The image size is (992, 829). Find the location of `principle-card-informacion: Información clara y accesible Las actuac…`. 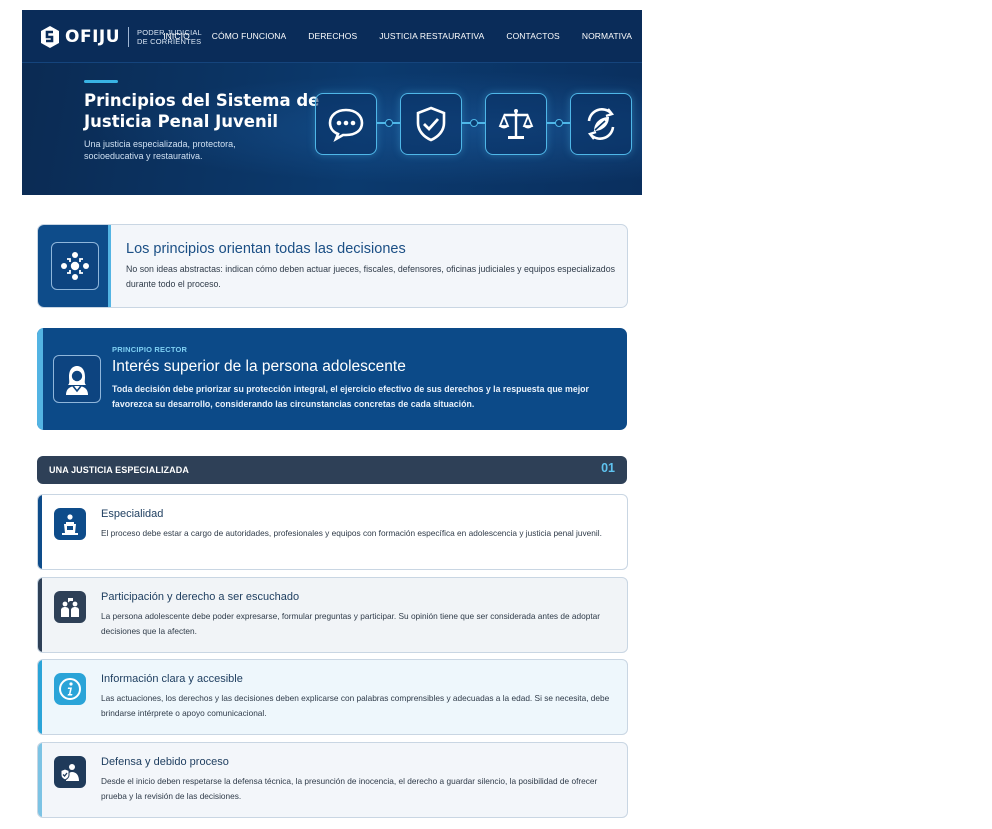

principle-card-informacion: Información clara y accesible Las actuac… is located at coordinates (332, 697).